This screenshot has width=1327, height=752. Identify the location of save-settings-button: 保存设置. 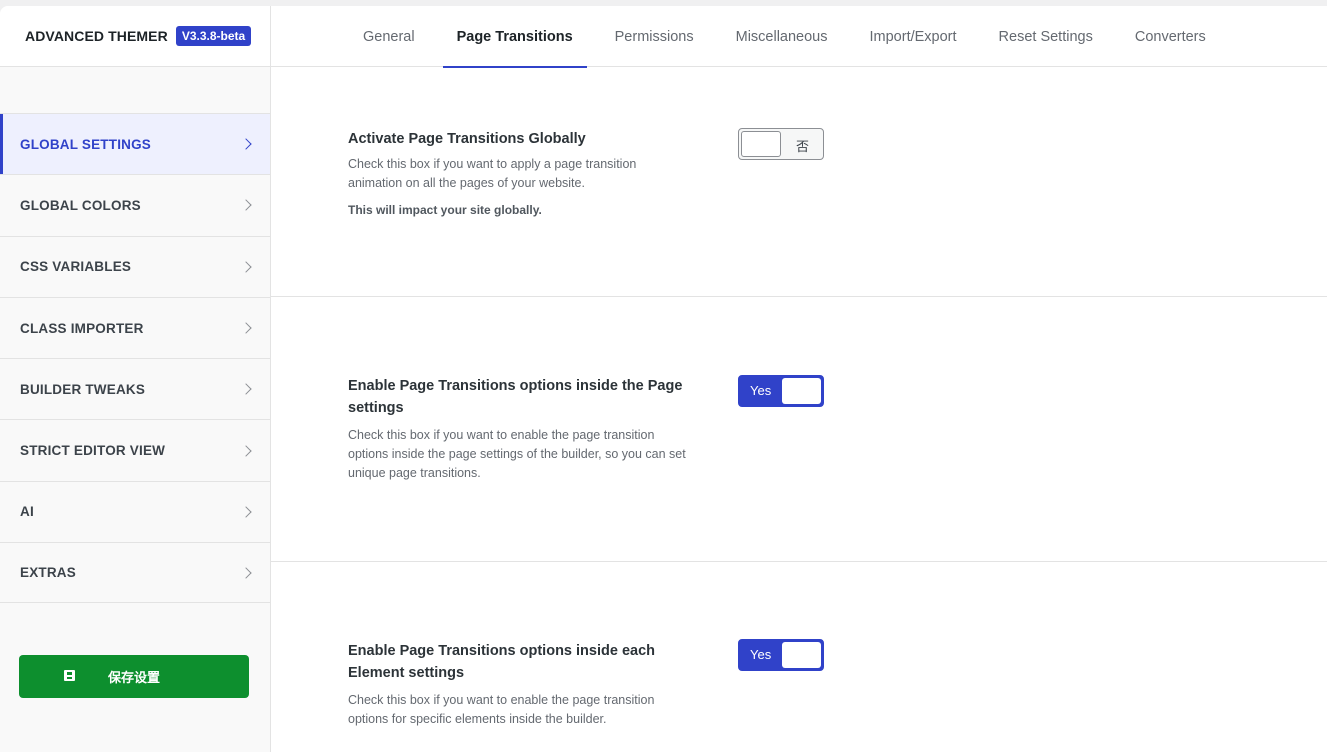
(134, 676).